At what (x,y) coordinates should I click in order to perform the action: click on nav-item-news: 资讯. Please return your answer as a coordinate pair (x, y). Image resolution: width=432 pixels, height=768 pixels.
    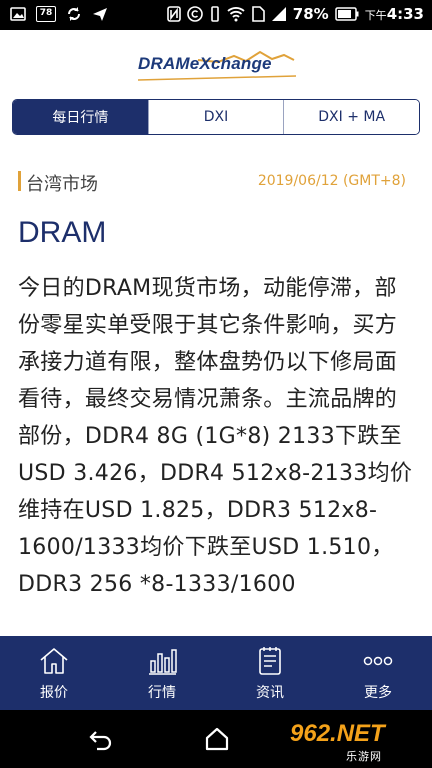
    Looking at the image, I should click on (270, 673).